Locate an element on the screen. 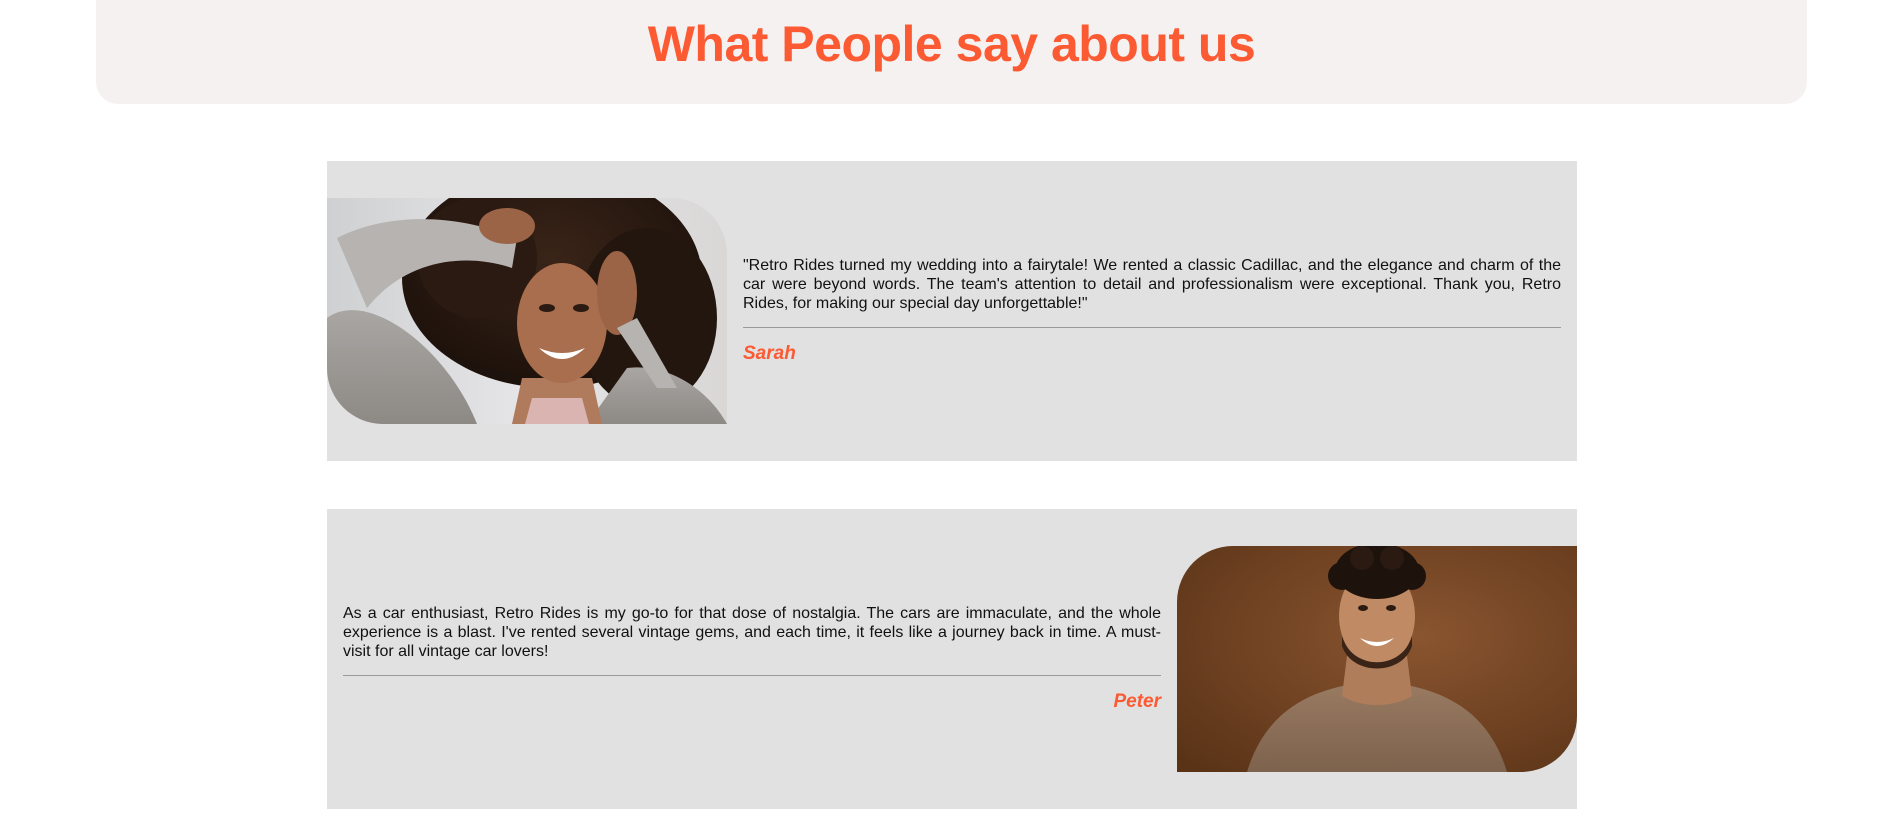  testimonials-header: What People say about us is located at coordinates (951, 52).